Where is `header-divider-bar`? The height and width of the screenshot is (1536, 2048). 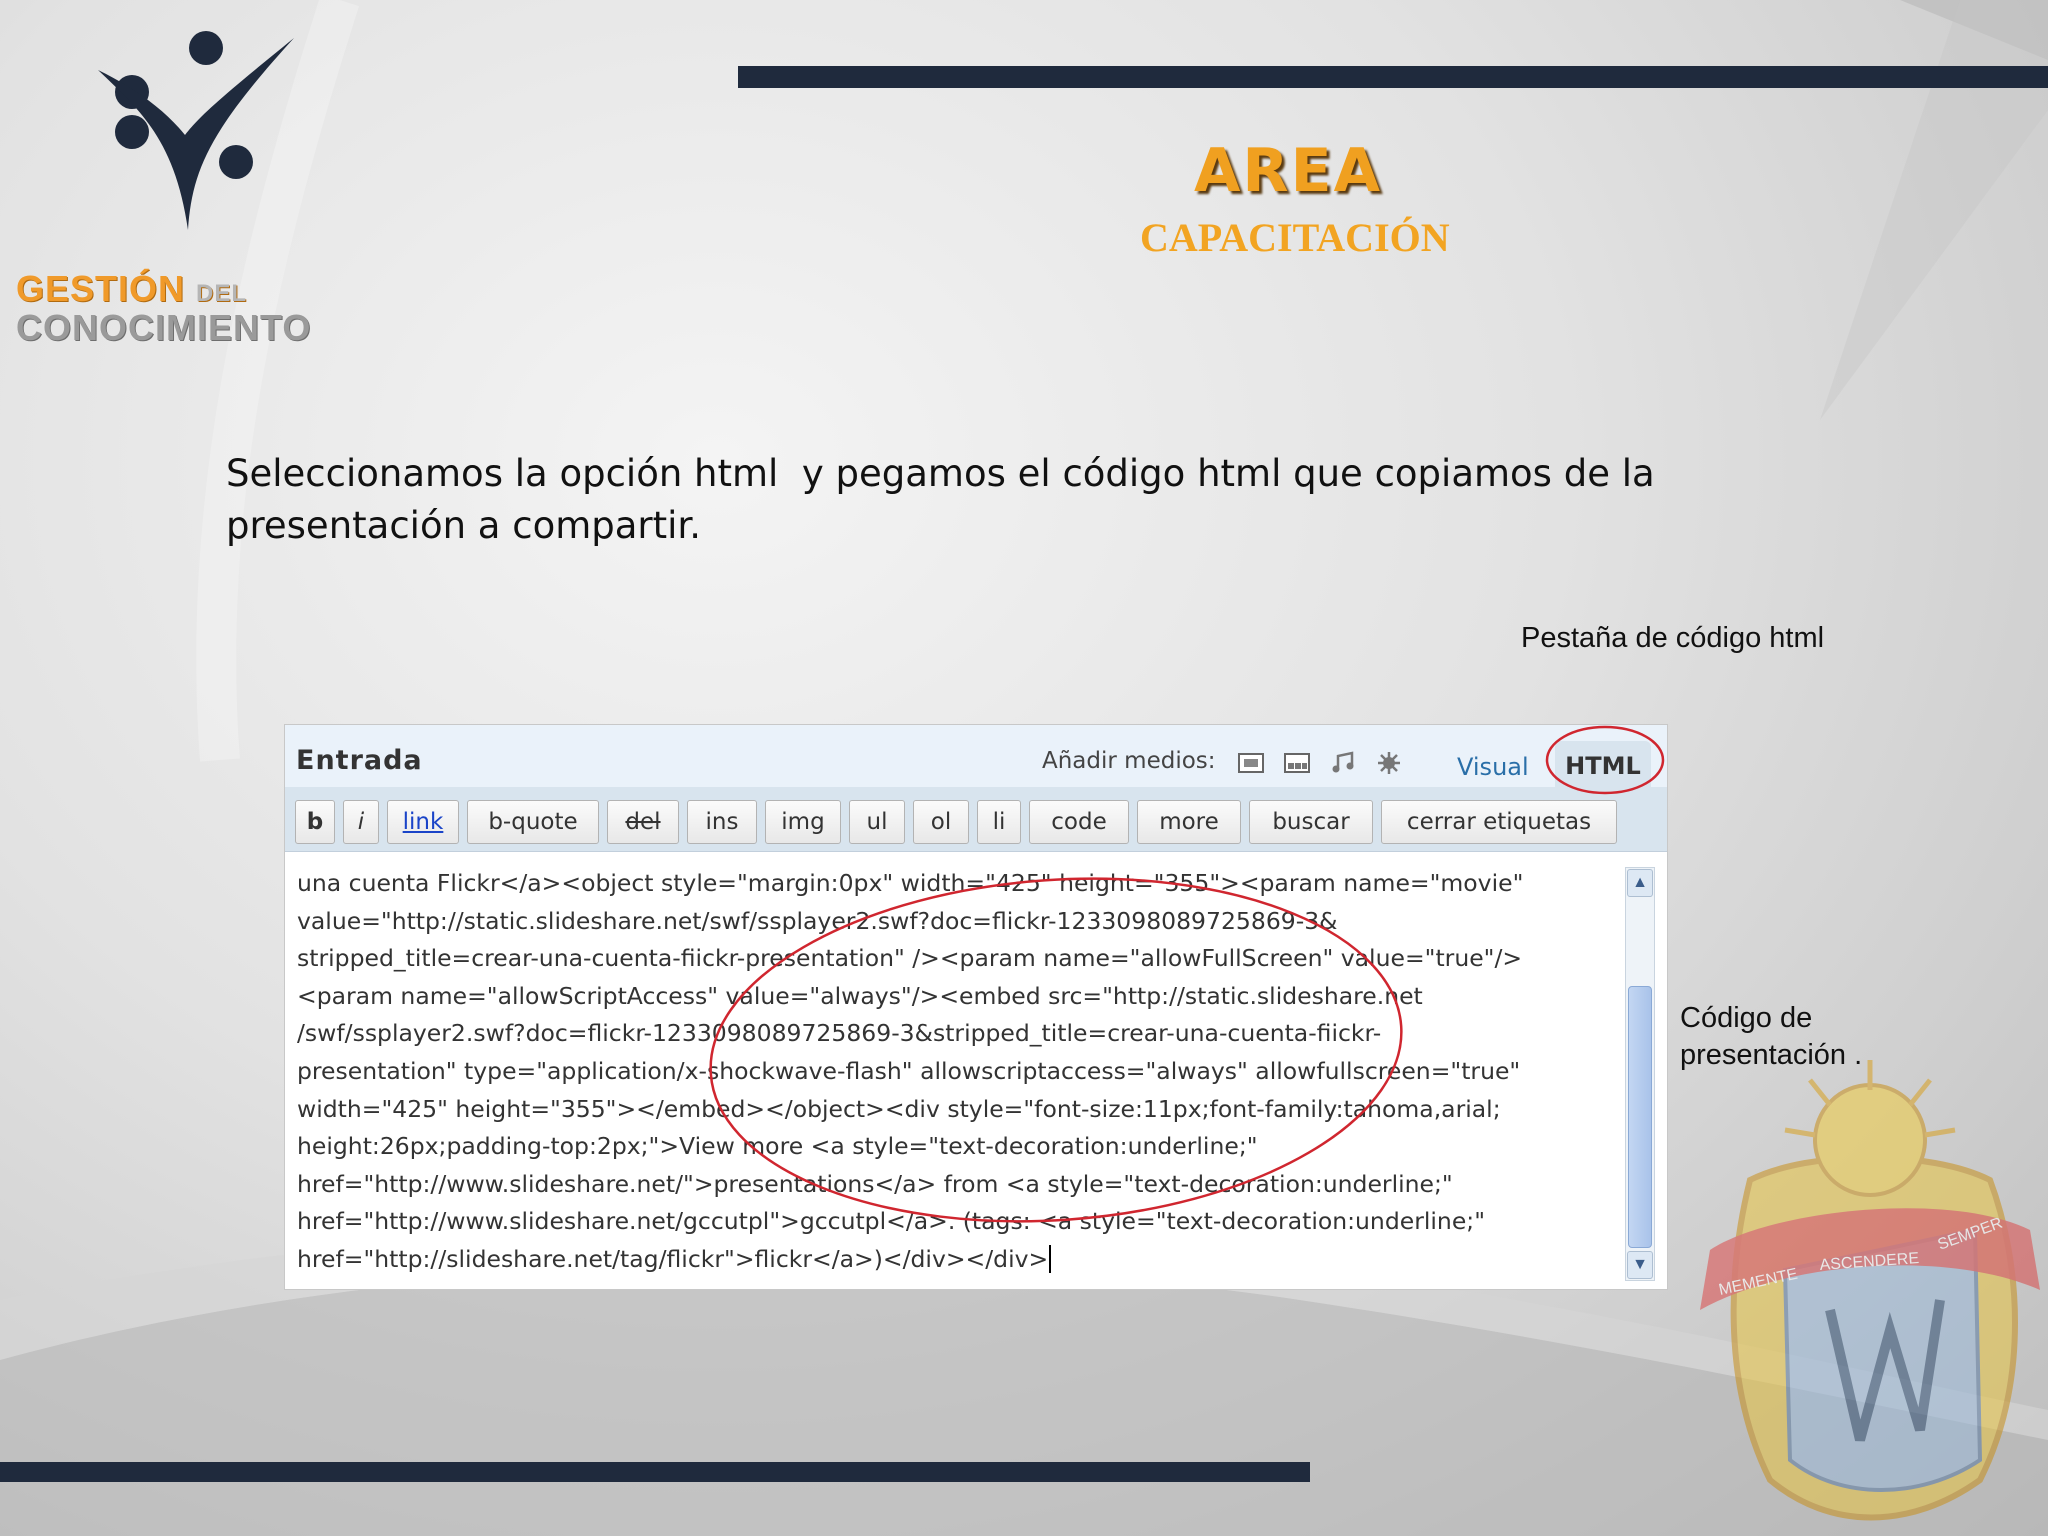
header-divider-bar is located at coordinates (1393, 77).